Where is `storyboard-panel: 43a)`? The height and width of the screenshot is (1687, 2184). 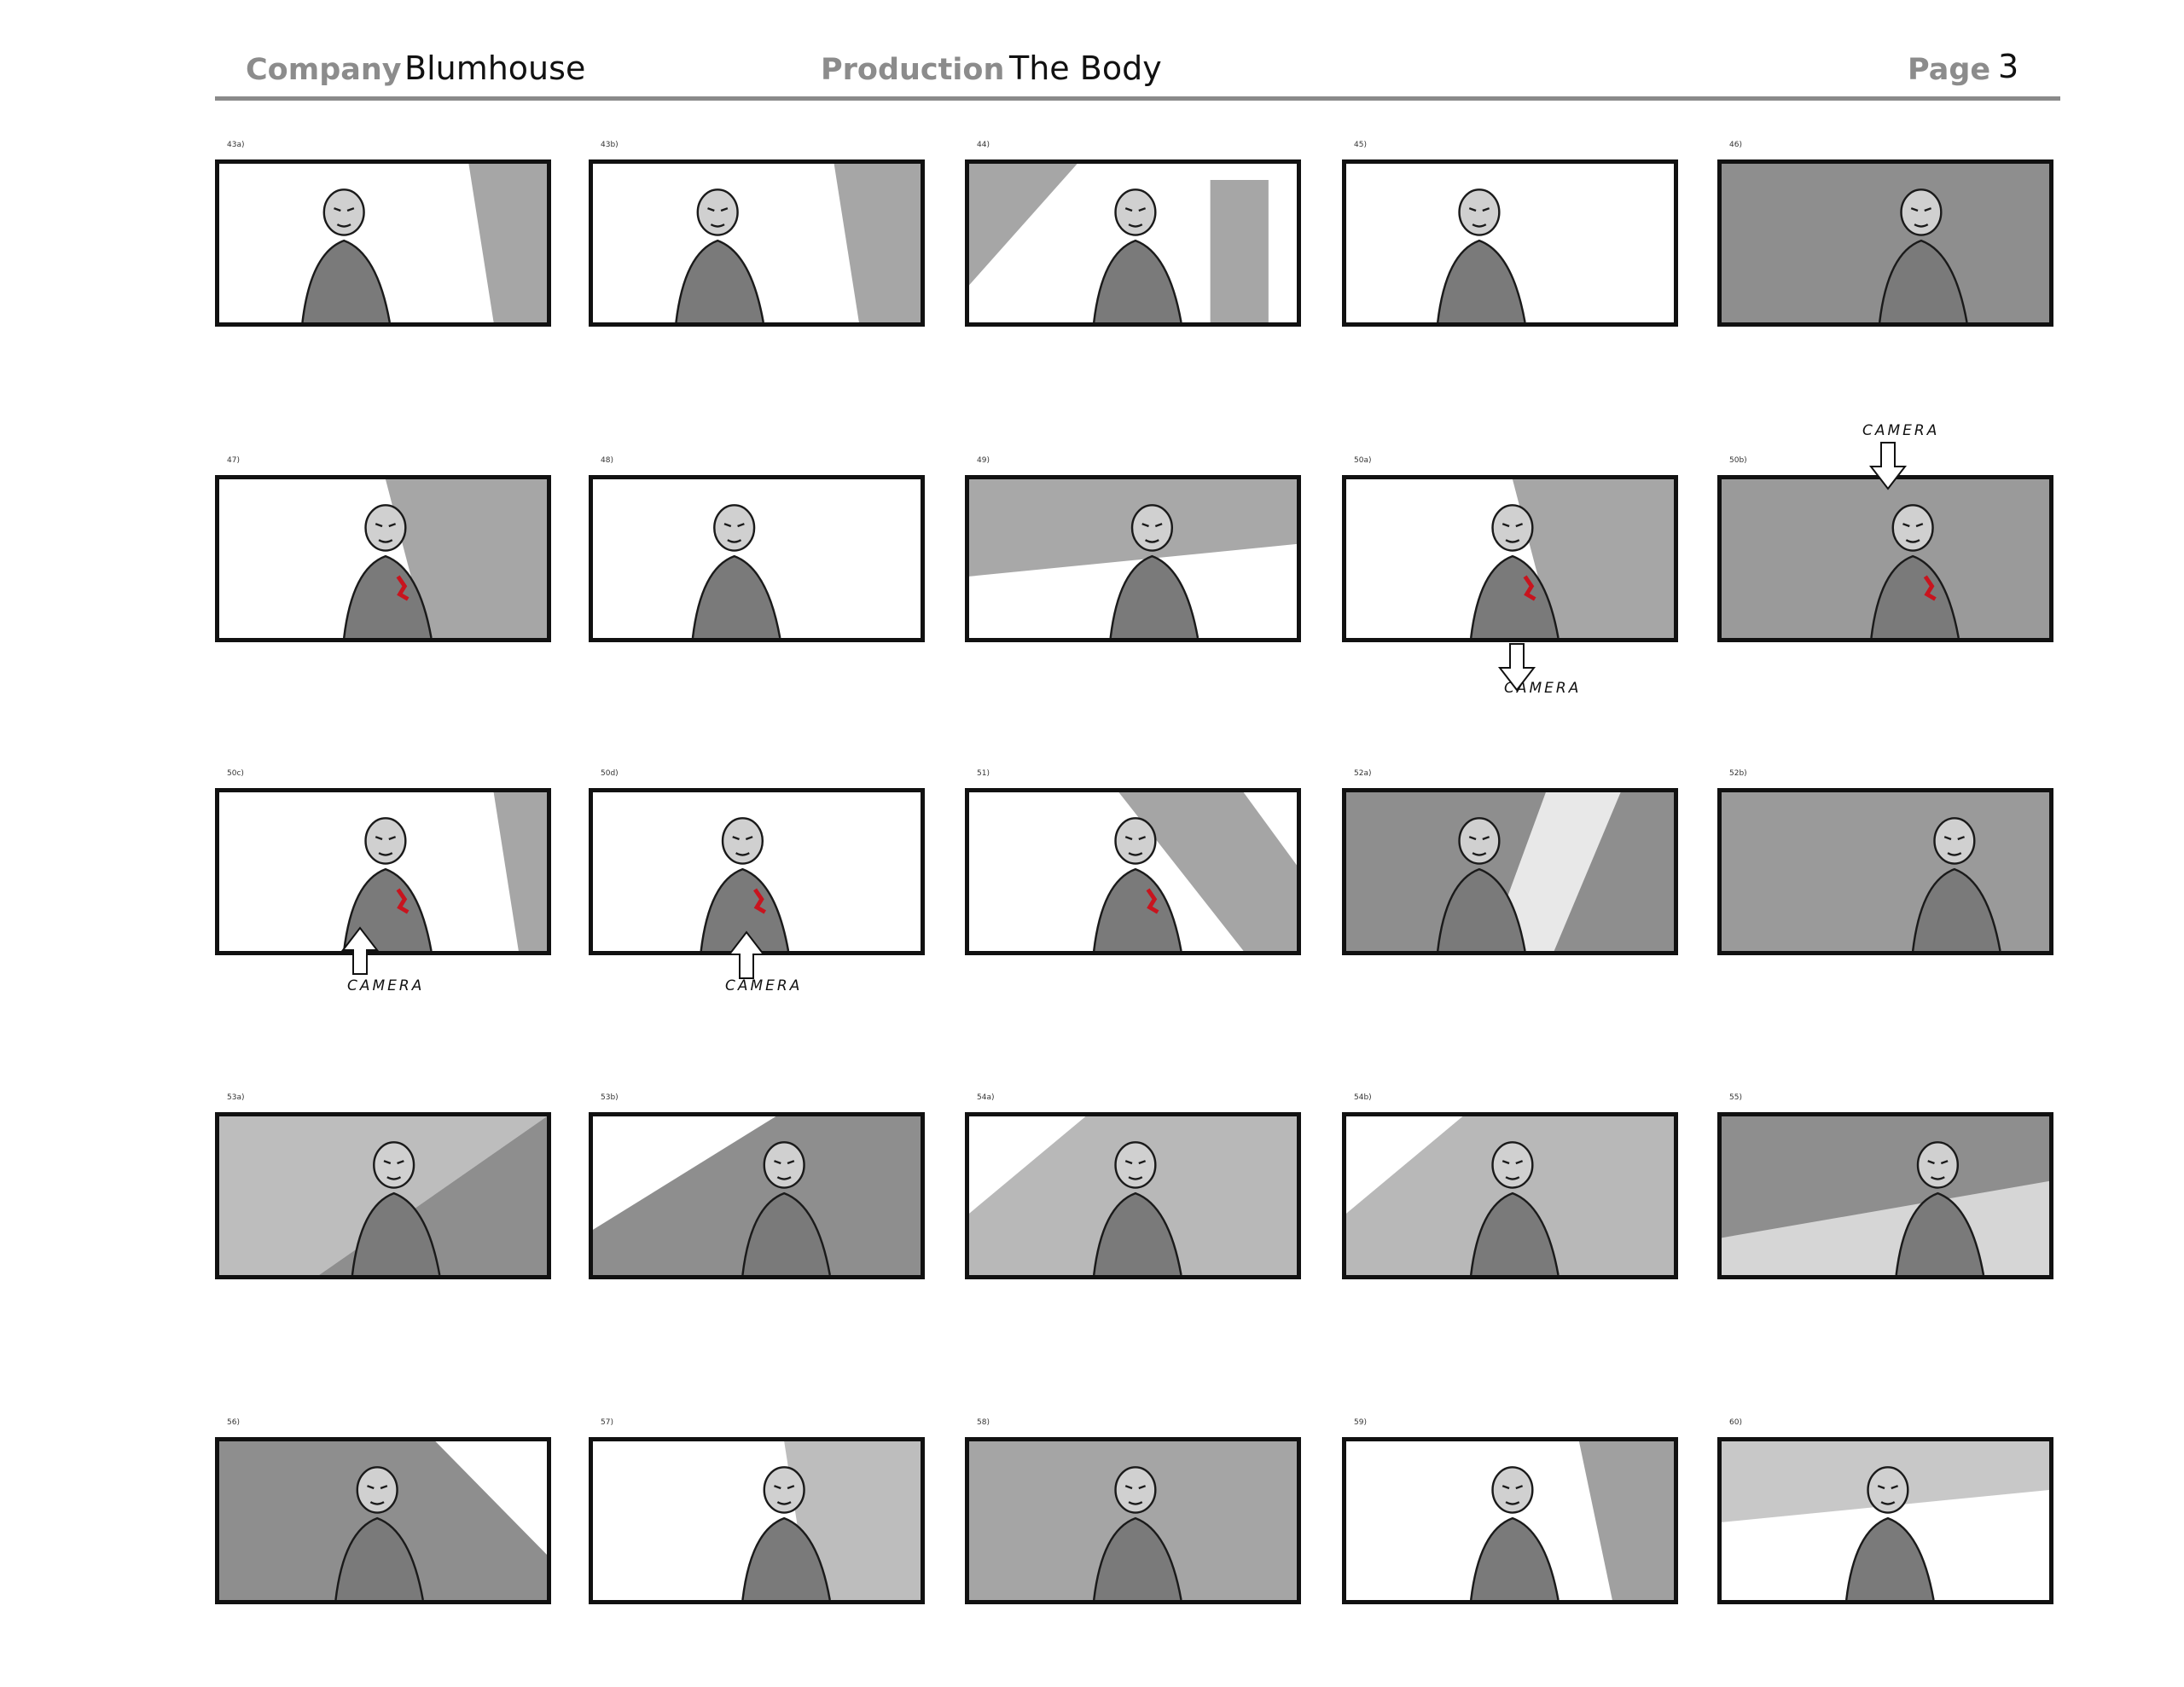
storyboard-panel: 43a) is located at coordinates (383, 234).